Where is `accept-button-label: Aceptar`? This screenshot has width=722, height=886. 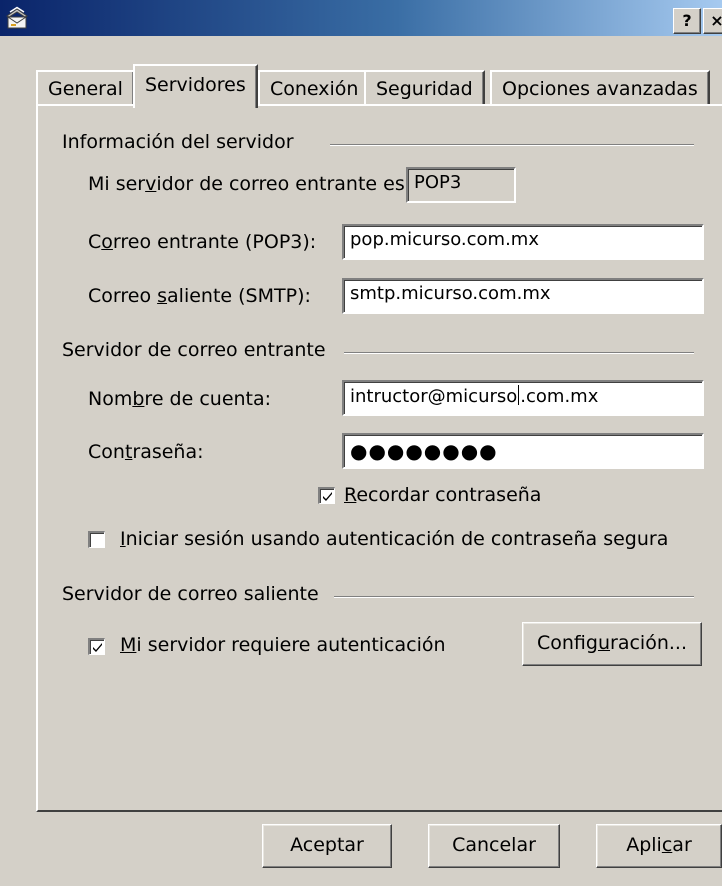
accept-button-label: Aceptar is located at coordinates (327, 845).